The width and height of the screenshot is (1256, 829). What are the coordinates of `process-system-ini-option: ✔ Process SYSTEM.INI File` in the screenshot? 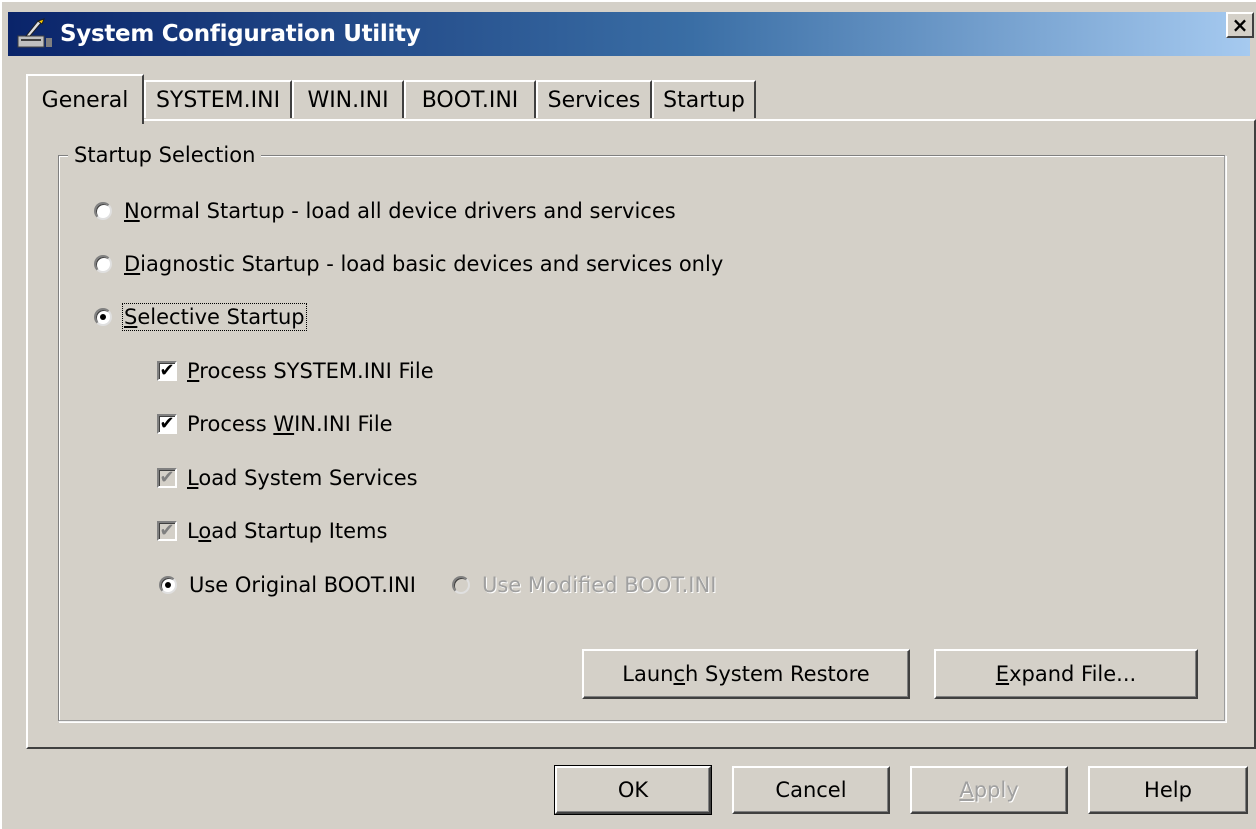 It's located at (295, 371).